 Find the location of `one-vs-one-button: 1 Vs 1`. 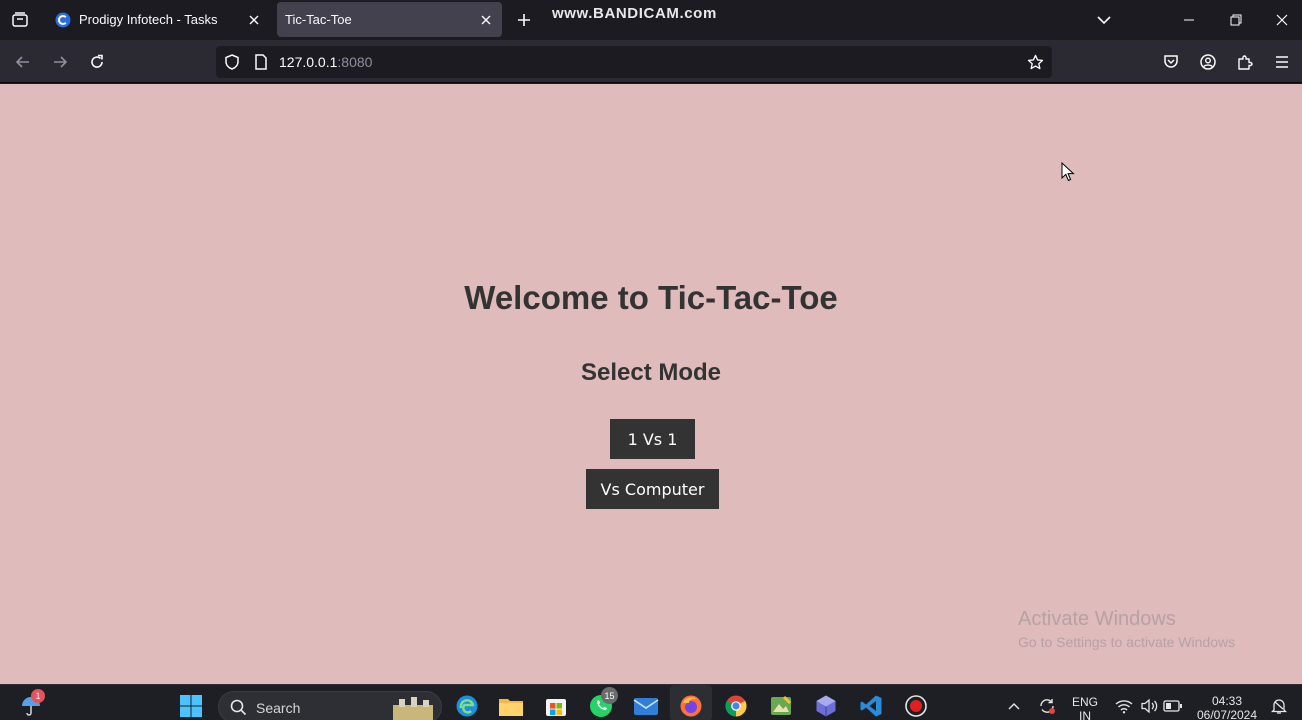

one-vs-one-button: 1 Vs 1 is located at coordinates (652, 439).